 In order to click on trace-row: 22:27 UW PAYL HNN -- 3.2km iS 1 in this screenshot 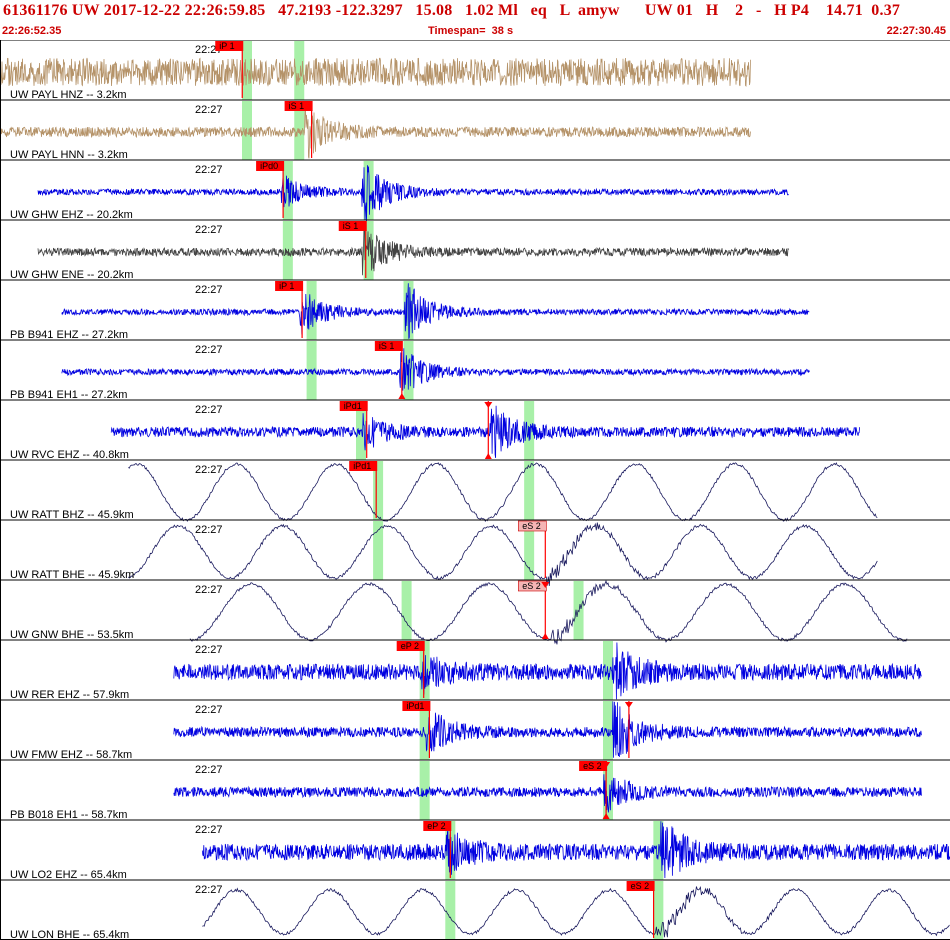, I will do `click(475, 130)`.